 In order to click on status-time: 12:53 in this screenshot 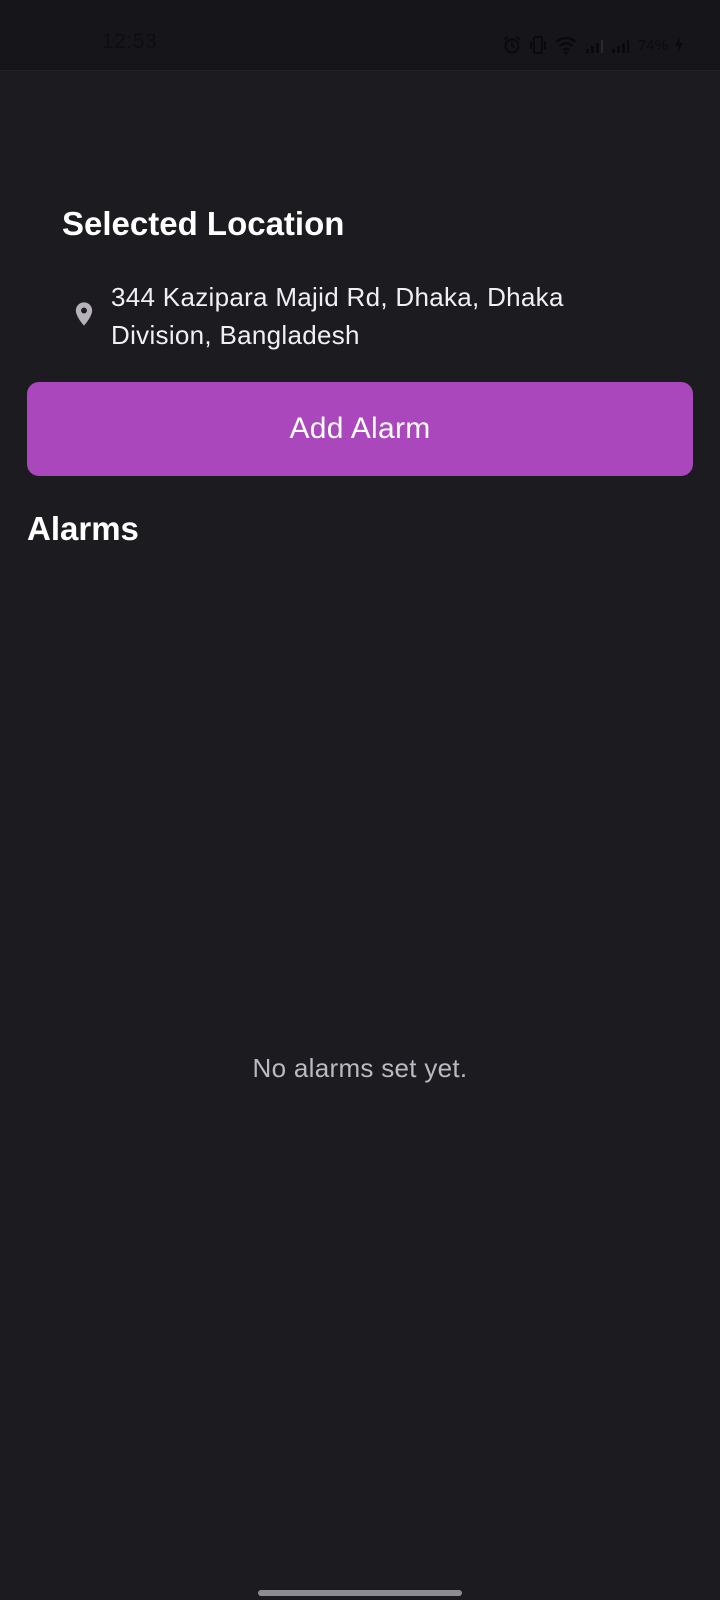, I will do `click(130, 41)`.